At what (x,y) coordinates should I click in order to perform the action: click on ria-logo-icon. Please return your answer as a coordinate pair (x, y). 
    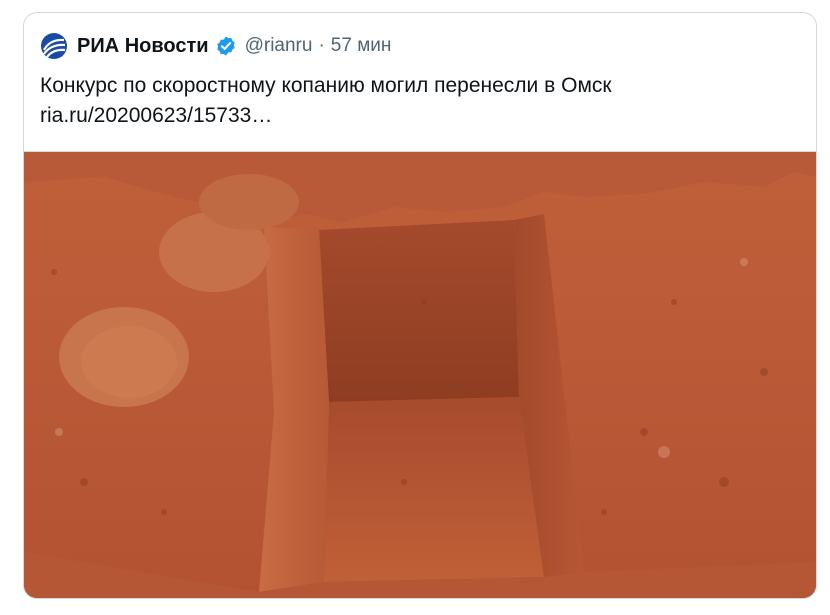
    Looking at the image, I should click on (54, 46).